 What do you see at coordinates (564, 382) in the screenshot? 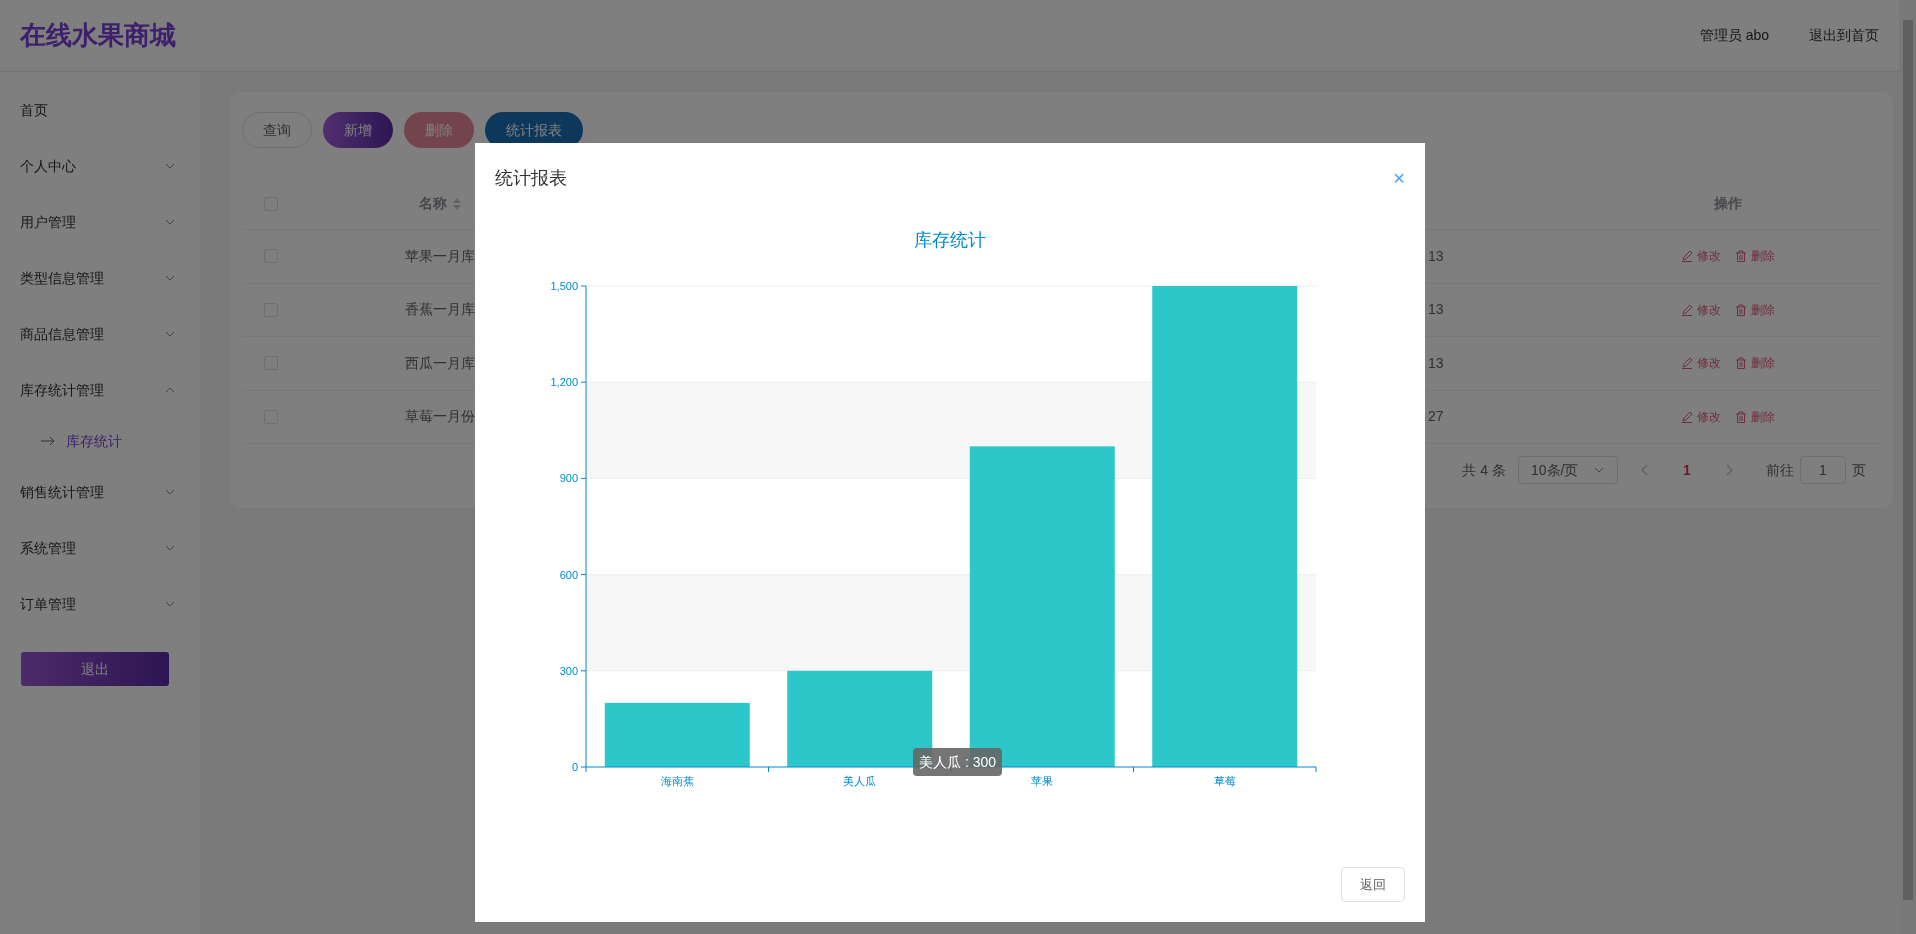
I see `y-axis-label: 1,200` at bounding box center [564, 382].